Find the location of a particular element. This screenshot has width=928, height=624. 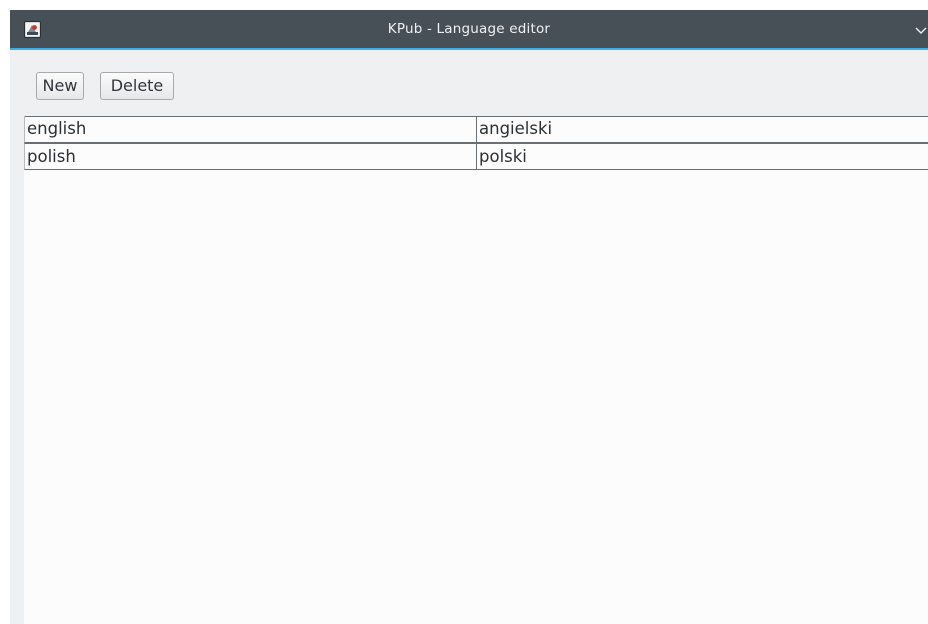

delete-button: Delete is located at coordinates (137, 86).